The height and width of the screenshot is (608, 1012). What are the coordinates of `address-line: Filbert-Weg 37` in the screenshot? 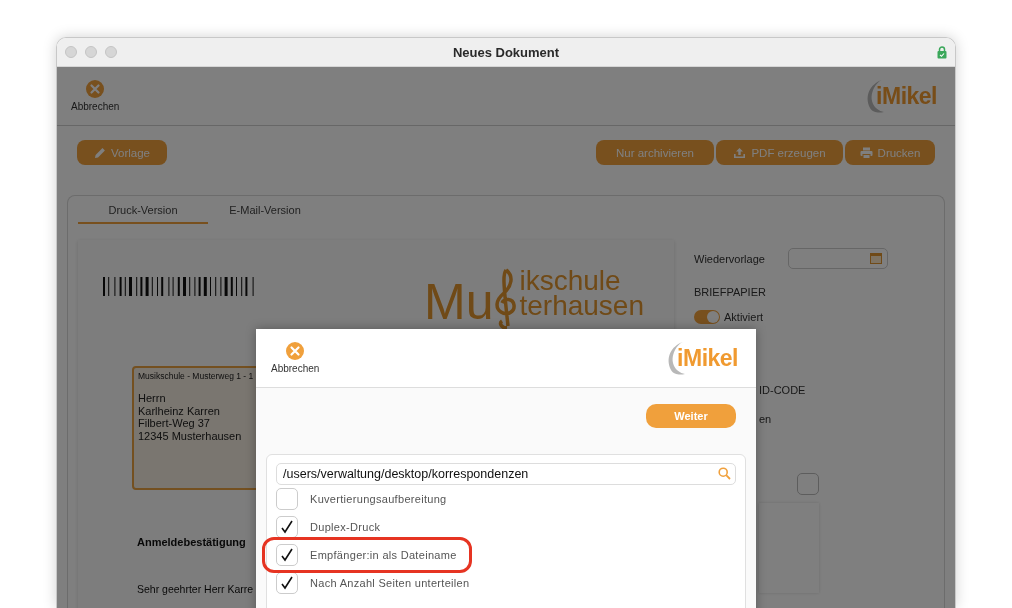 It's located at (174, 423).